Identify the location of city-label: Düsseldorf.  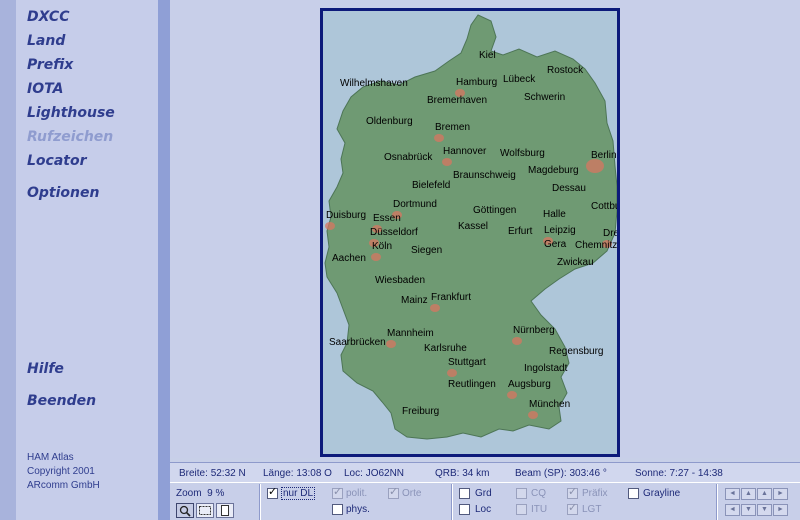
(394, 232).